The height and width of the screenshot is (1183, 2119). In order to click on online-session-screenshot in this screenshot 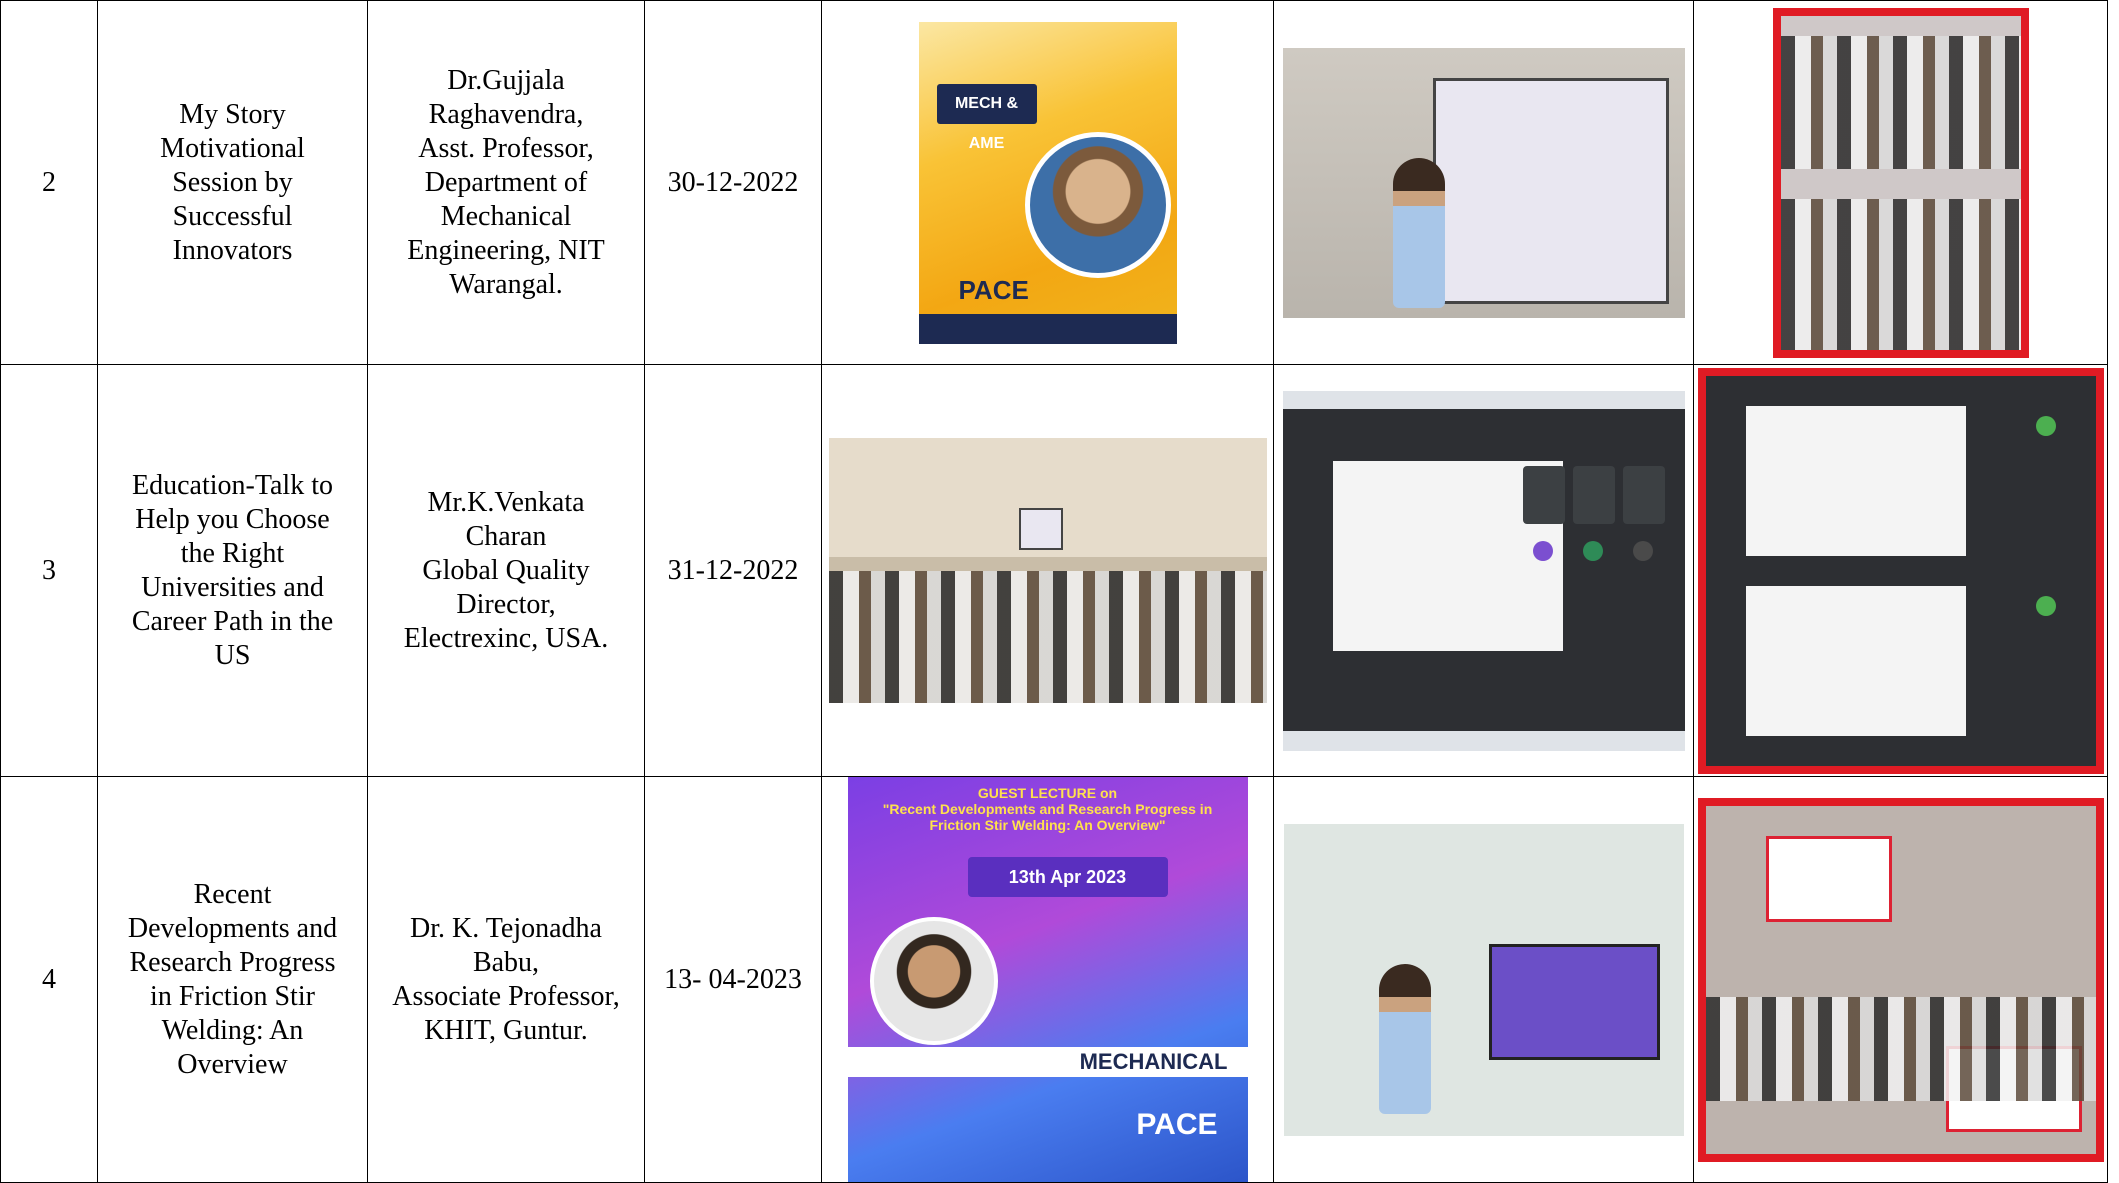, I will do `click(1483, 570)`.